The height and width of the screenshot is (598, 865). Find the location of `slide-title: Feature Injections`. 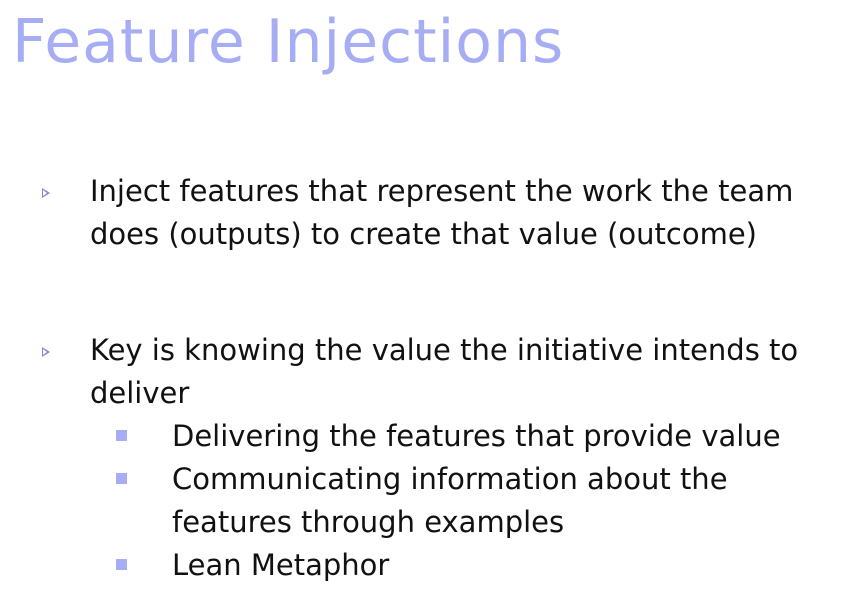

slide-title: Feature Injections is located at coordinates (288, 42).